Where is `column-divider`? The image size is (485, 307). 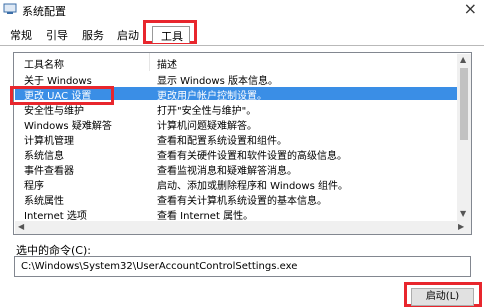 column-divider is located at coordinates (149, 62).